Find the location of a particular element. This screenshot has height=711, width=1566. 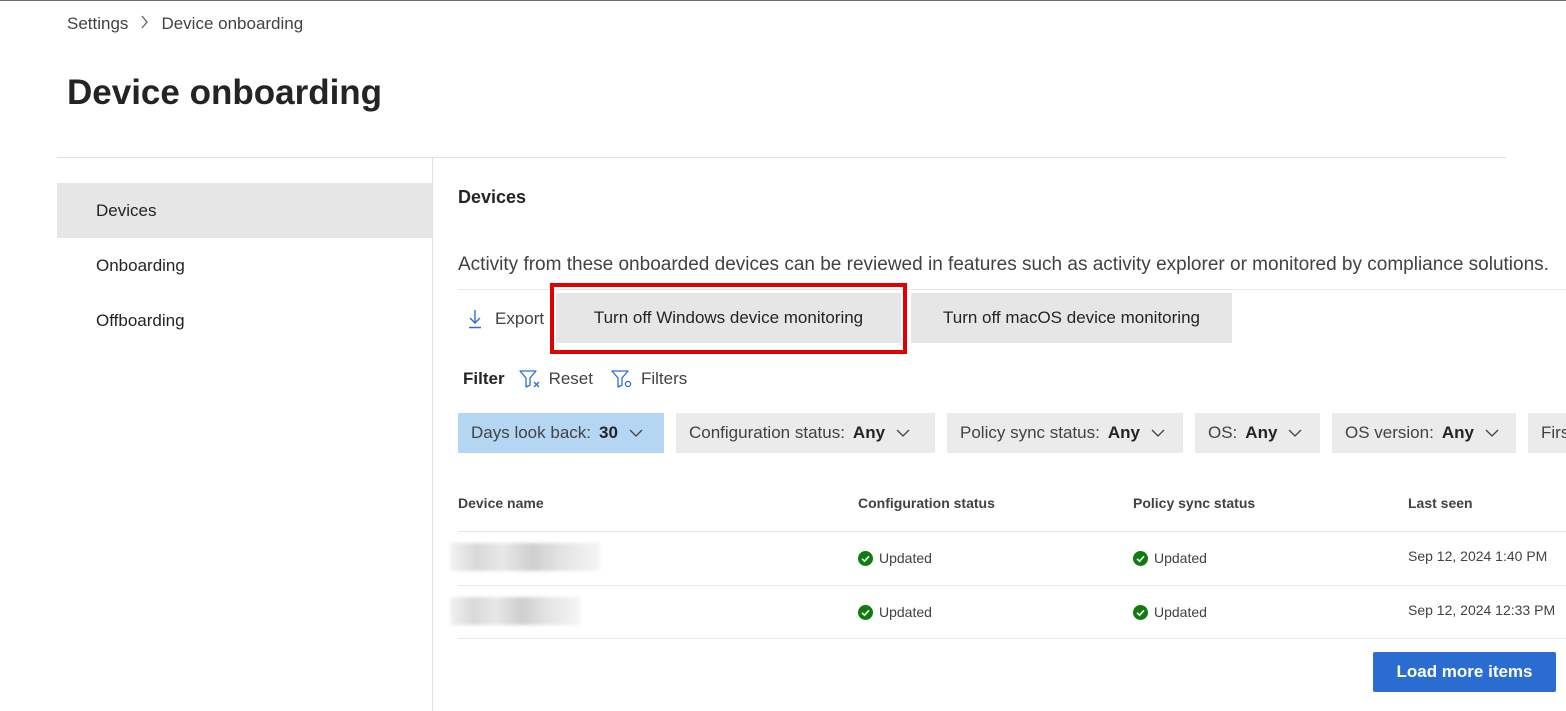

filter-clear-icon is located at coordinates (529, 379).